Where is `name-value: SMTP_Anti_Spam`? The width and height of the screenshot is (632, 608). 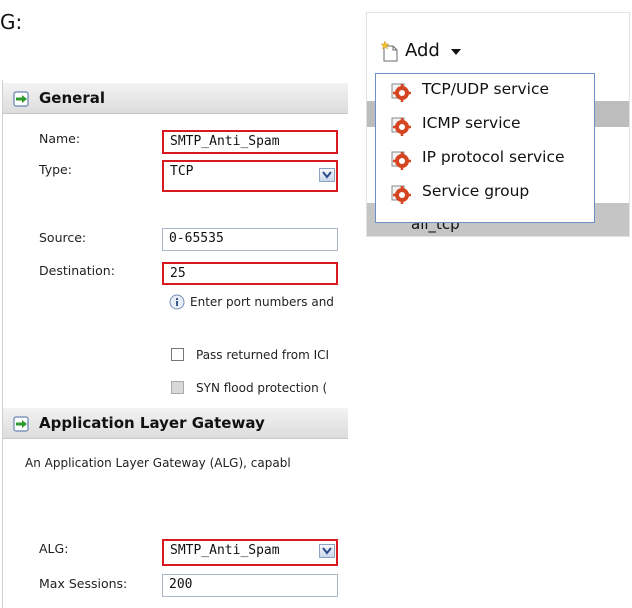 name-value: SMTP_Anti_Spam is located at coordinates (225, 141).